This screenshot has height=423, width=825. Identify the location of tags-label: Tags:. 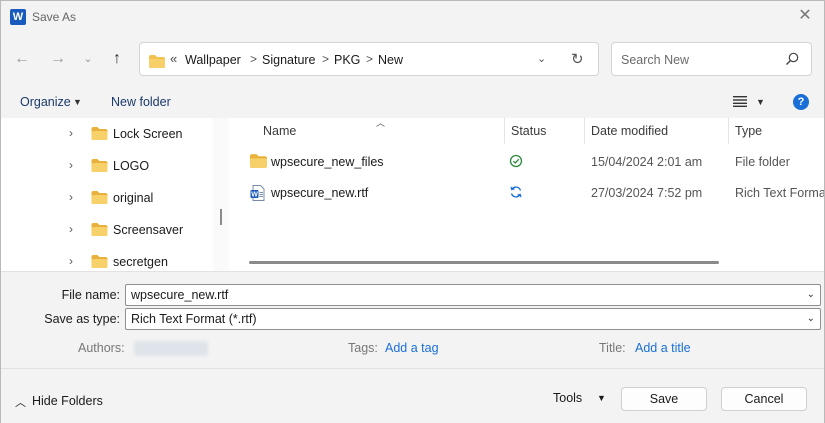
(363, 348).